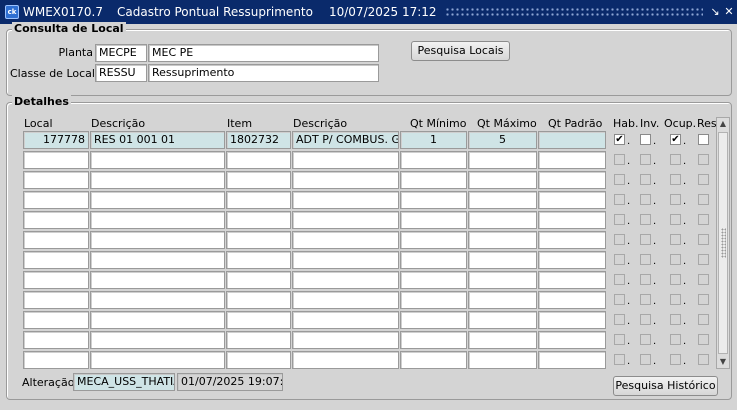  What do you see at coordinates (723, 243) in the screenshot?
I see `scroll-thumb` at bounding box center [723, 243].